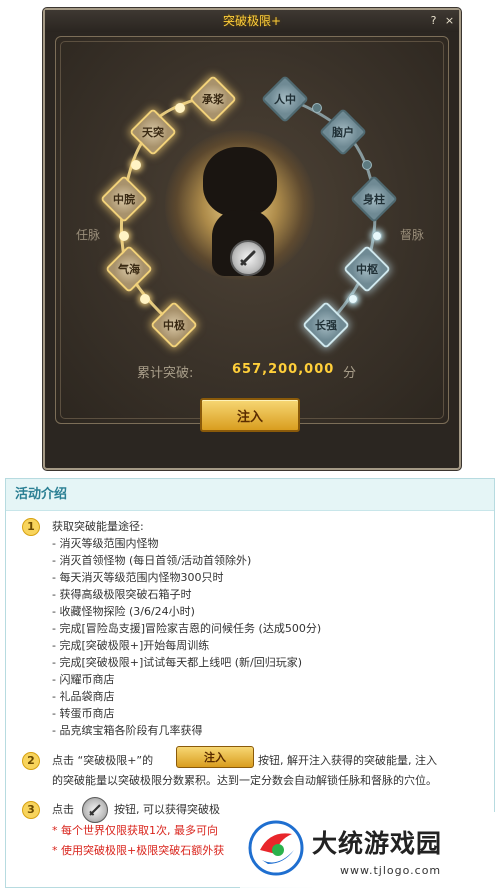 This screenshot has height=888, width=500. Describe the element at coordinates (153, 132) in the screenshot. I see `acupoint-label: 天突` at that location.